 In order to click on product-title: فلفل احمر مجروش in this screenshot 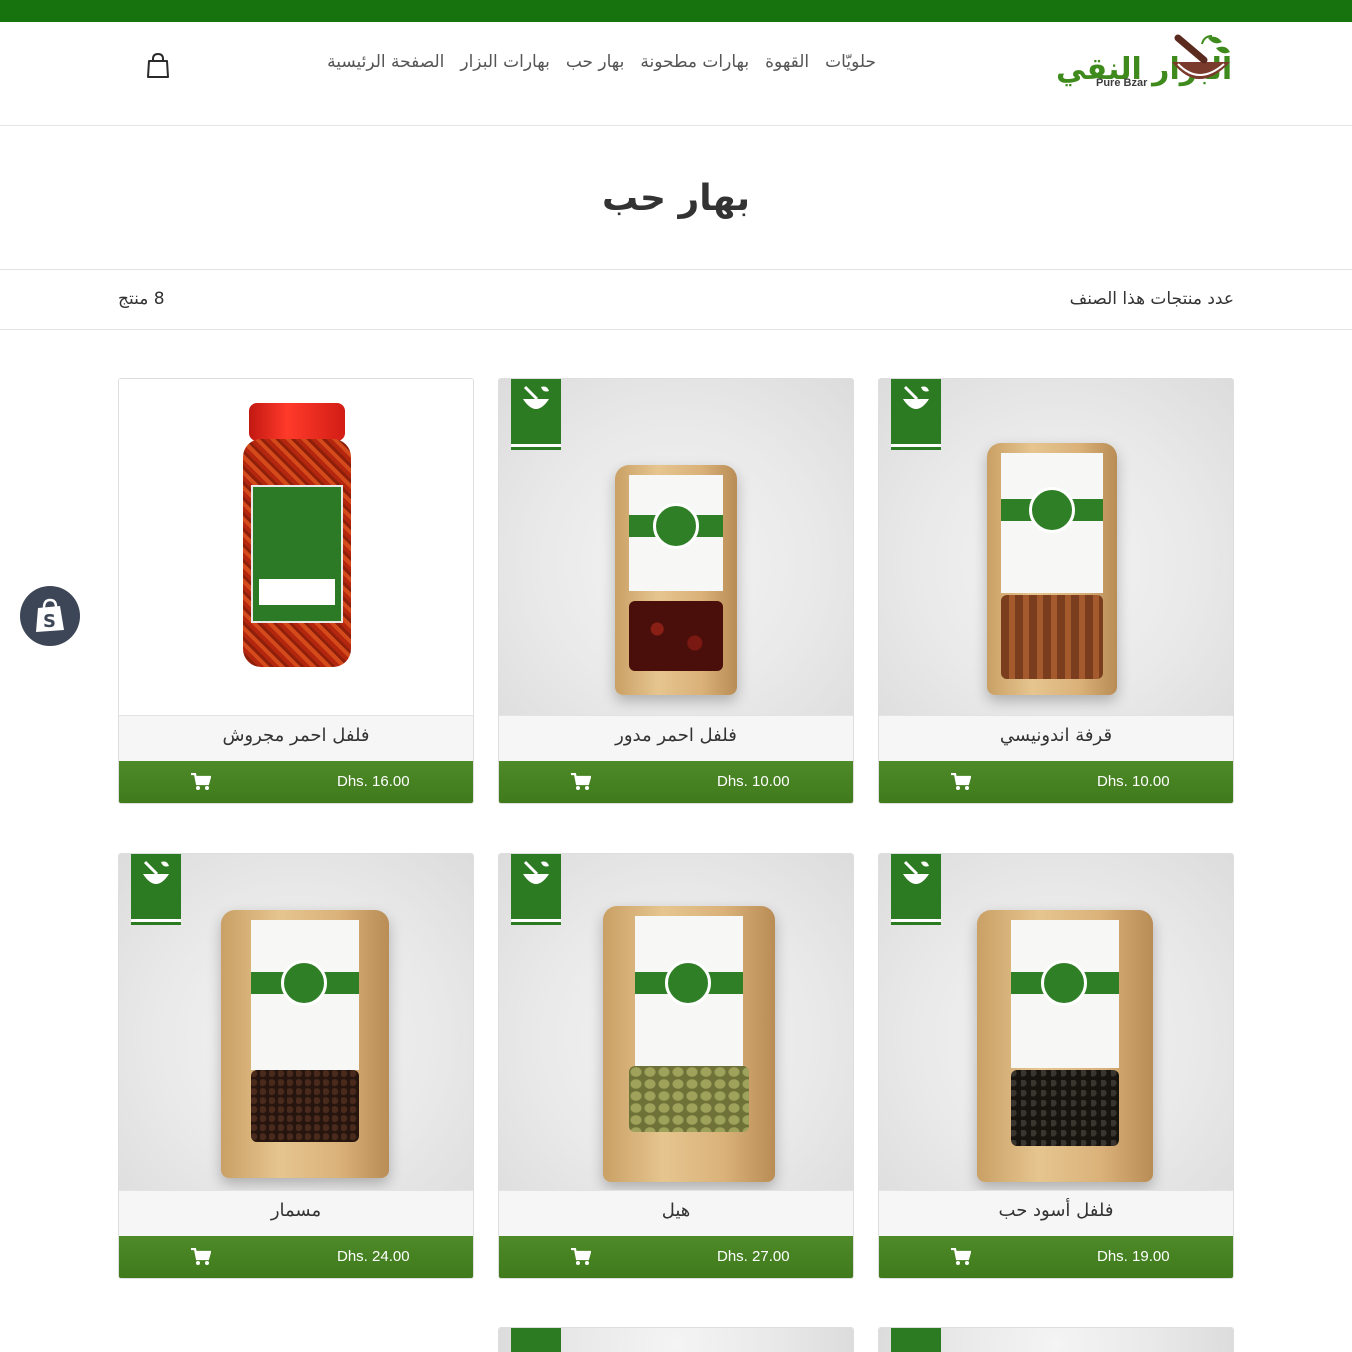, I will do `click(296, 738)`.